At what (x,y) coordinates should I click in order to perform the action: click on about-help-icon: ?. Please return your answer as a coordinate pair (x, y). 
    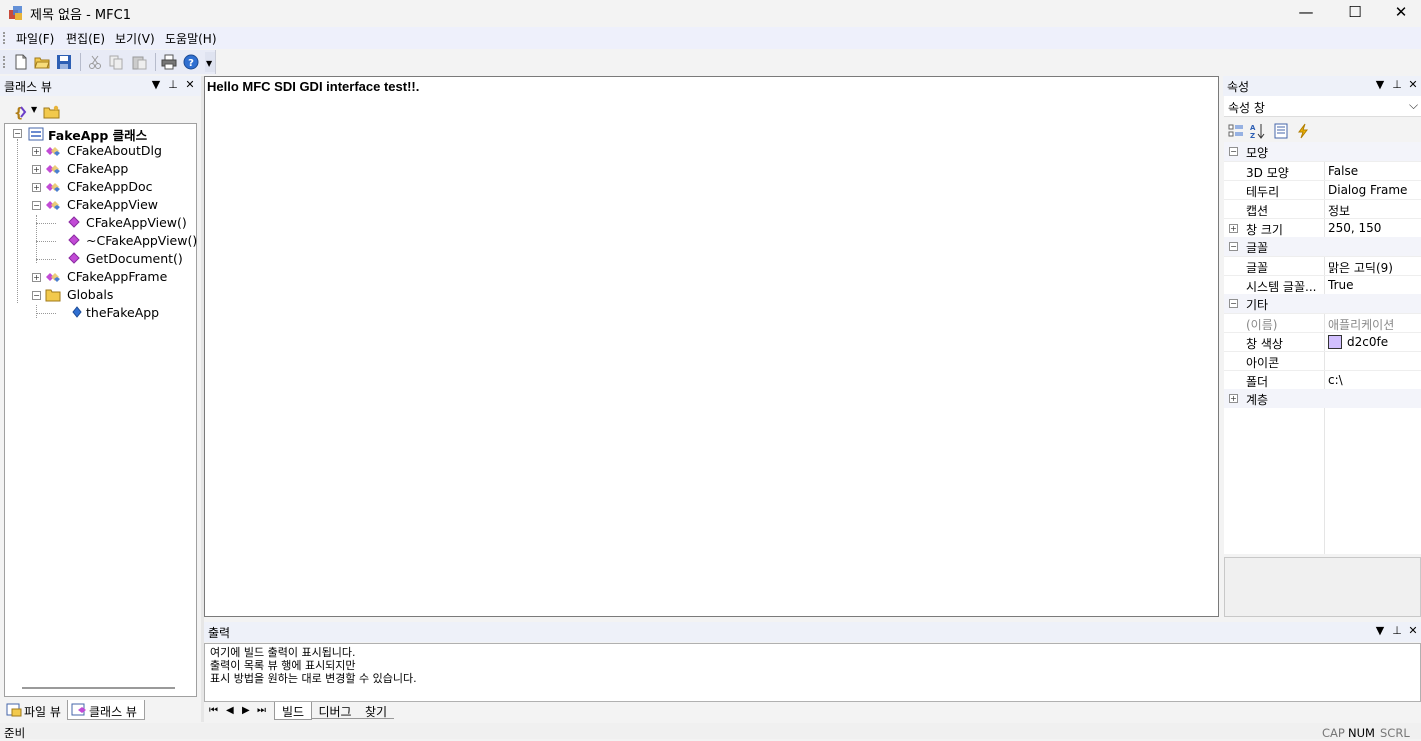
    Looking at the image, I should click on (191, 62).